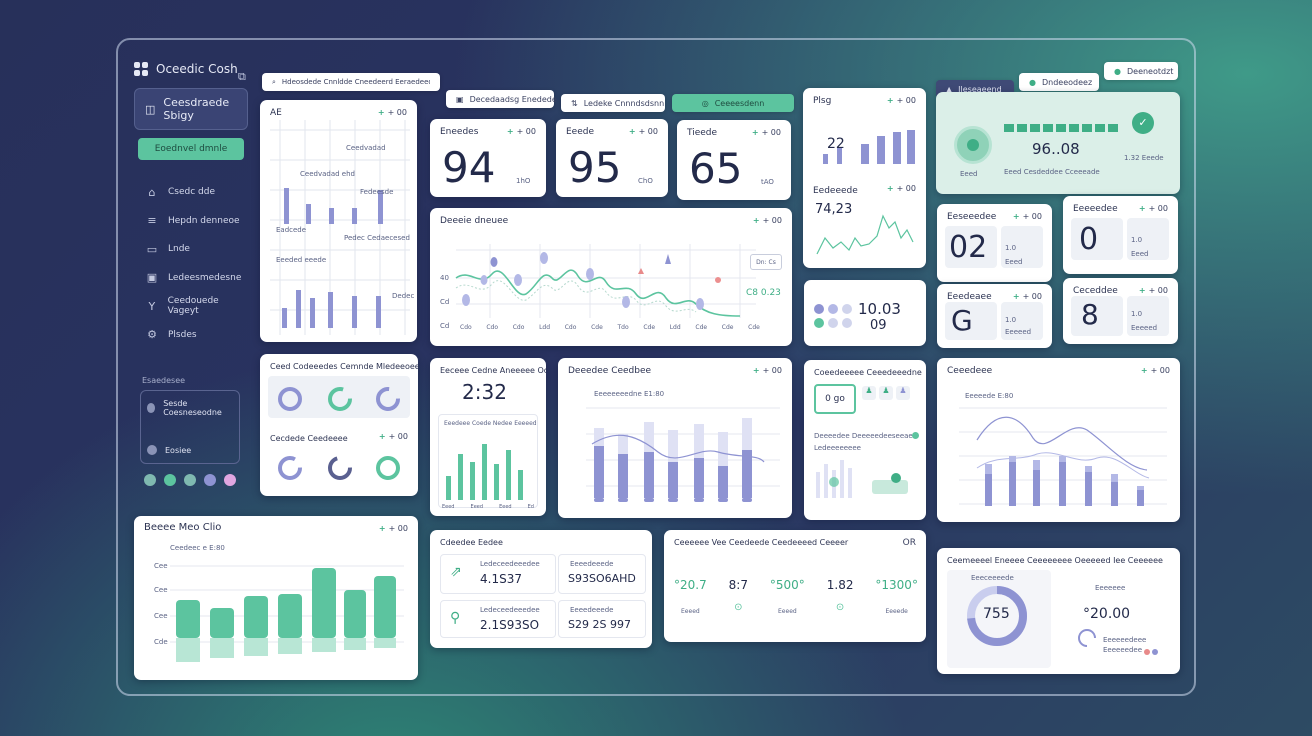 The image size is (1312, 736). I want to click on toolbar-button-3: ◎ Ceeeesdenn, so click(733, 103).